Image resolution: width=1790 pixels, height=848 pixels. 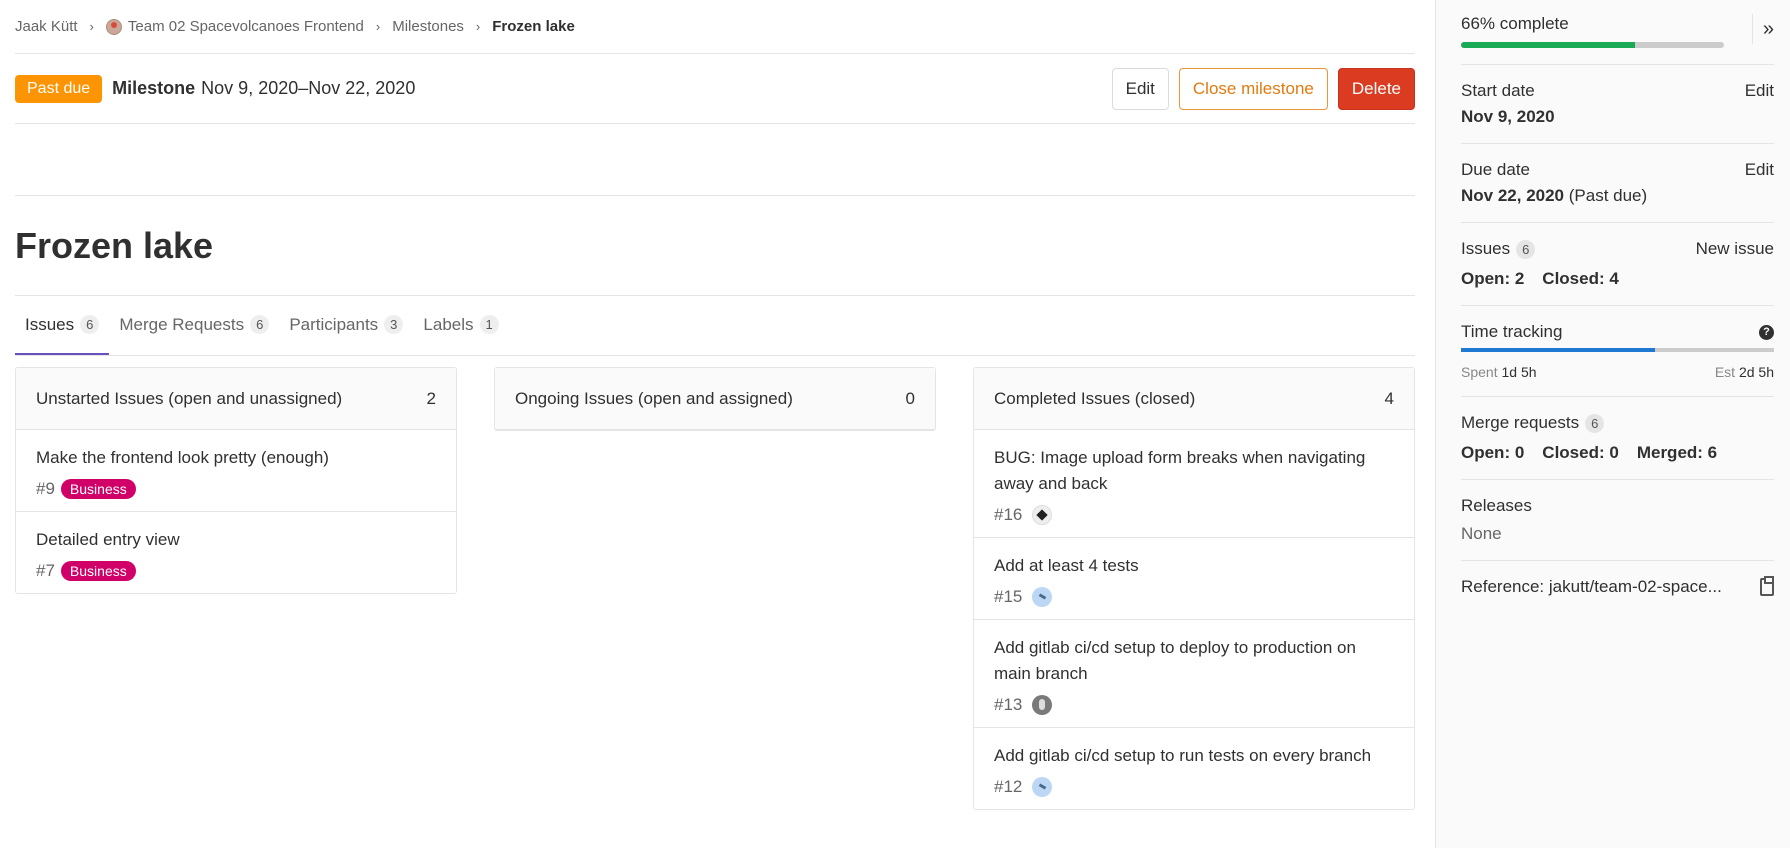 I want to click on status-badge: Past due, so click(x=59, y=88).